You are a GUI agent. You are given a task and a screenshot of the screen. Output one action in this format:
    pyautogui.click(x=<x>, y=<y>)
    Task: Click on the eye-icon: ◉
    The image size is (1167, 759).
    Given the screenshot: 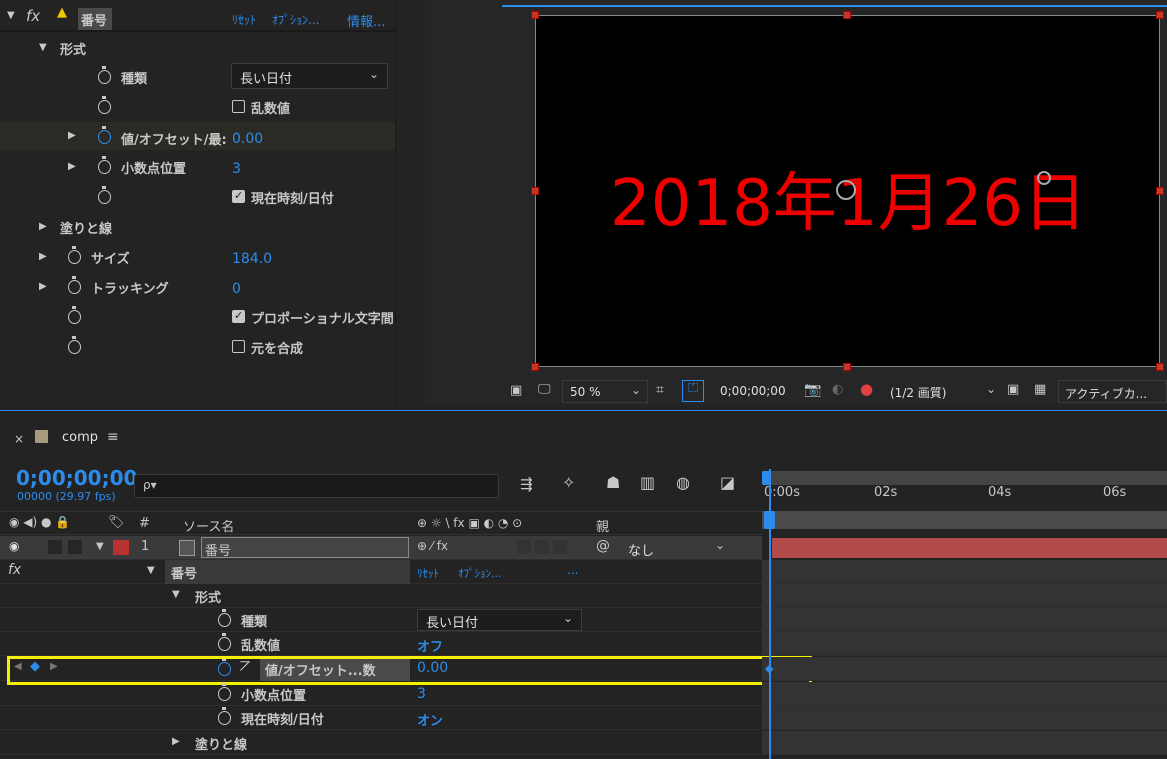 What is the action you would take?
    pyautogui.click(x=14, y=546)
    